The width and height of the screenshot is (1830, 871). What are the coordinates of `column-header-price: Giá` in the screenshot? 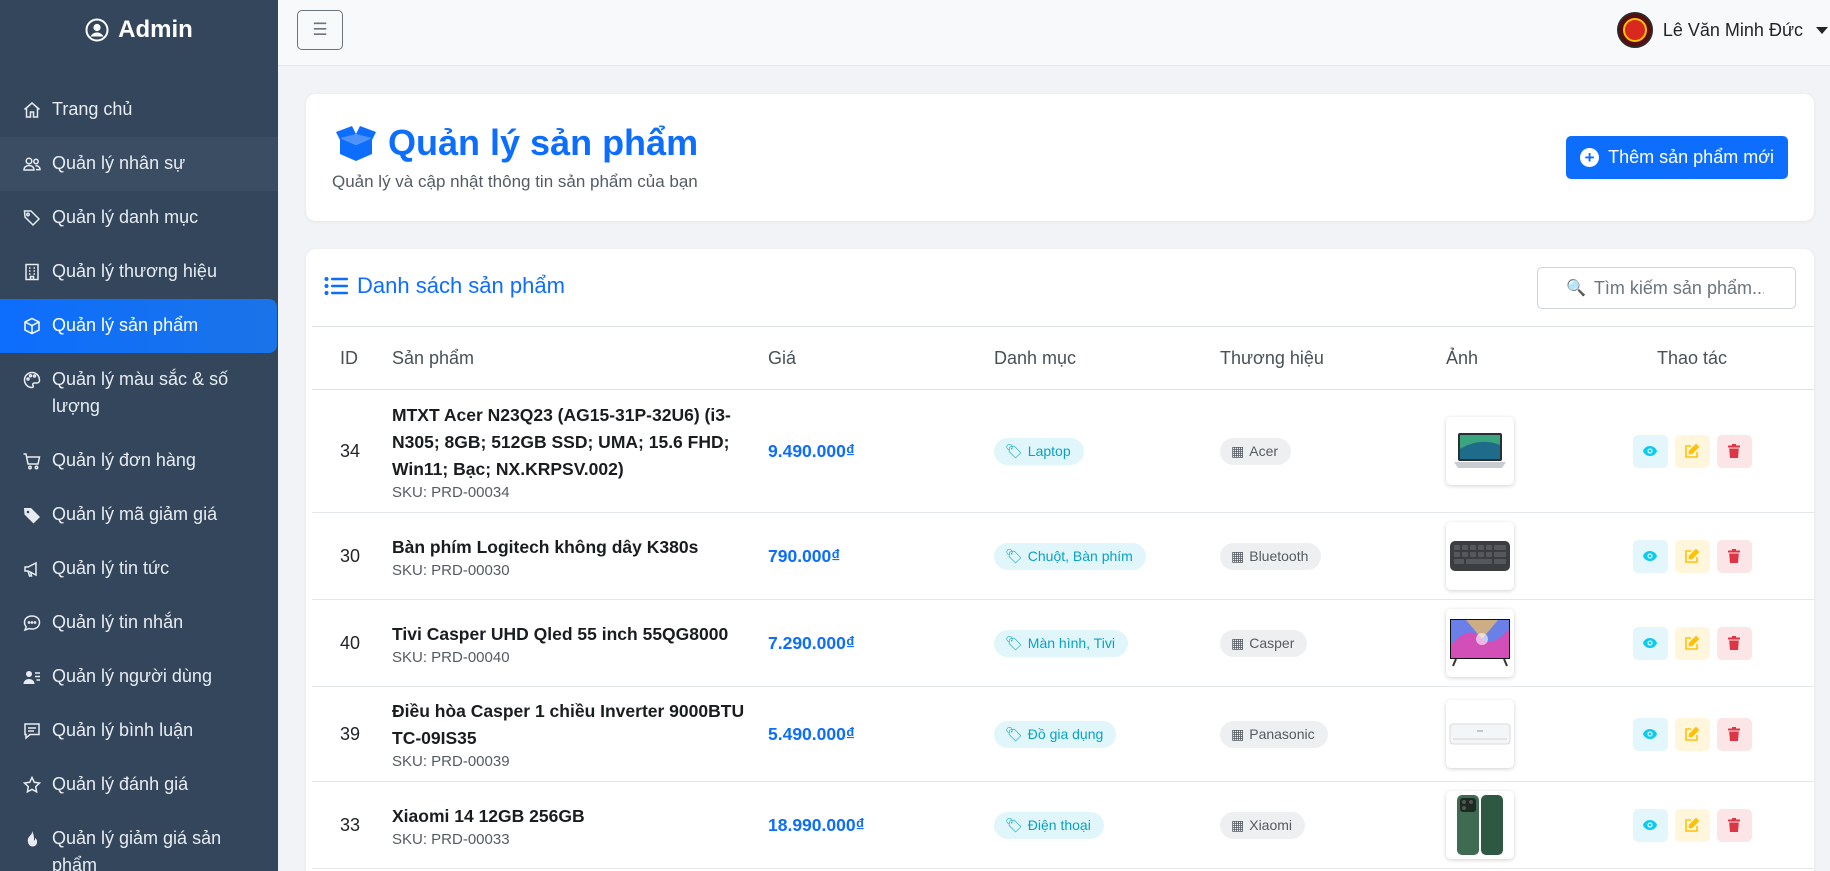 It's located at (782, 357).